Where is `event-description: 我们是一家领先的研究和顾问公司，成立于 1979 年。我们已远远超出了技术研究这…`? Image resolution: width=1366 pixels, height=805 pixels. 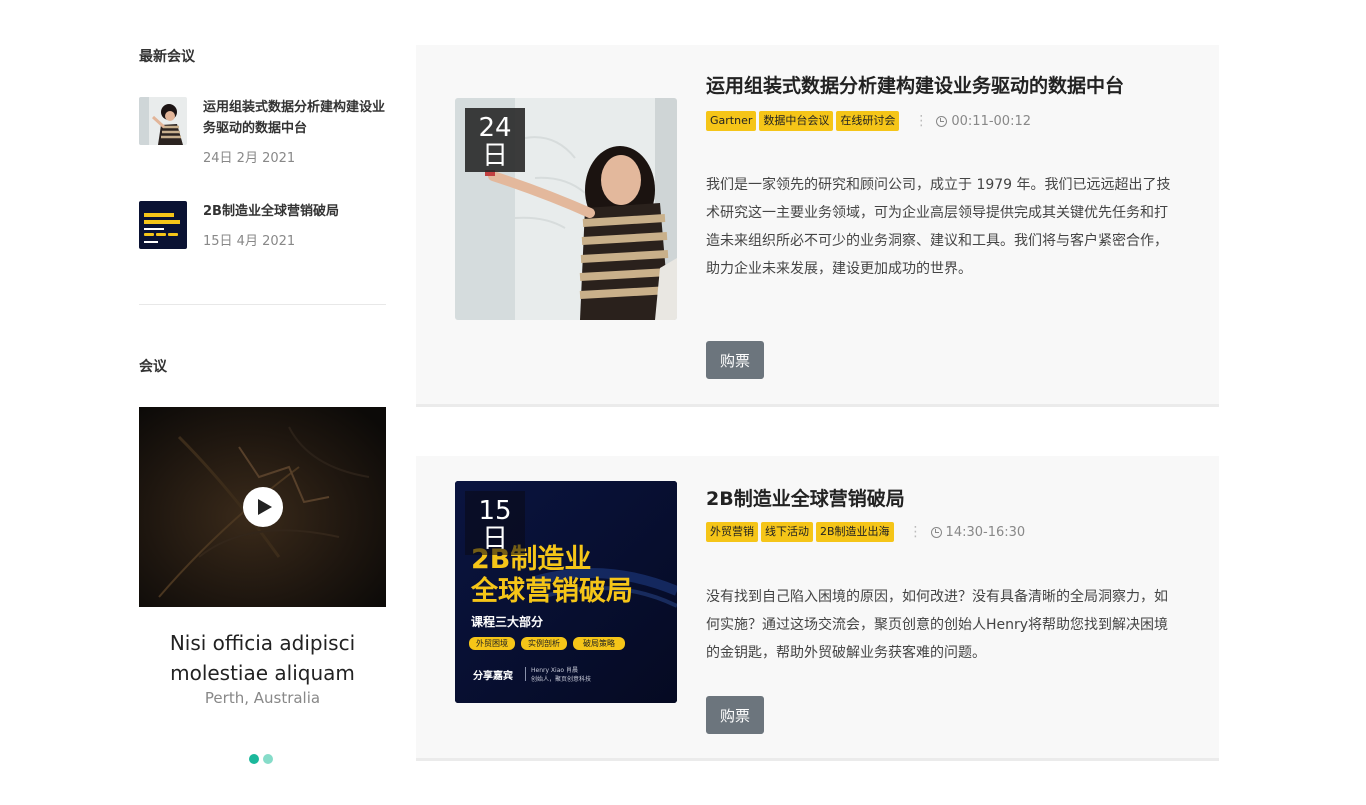
event-description: 我们是一家领先的研究和顾问公司，成立于 1979 年。我们已远远超出了技术研究这… is located at coordinates (938, 227).